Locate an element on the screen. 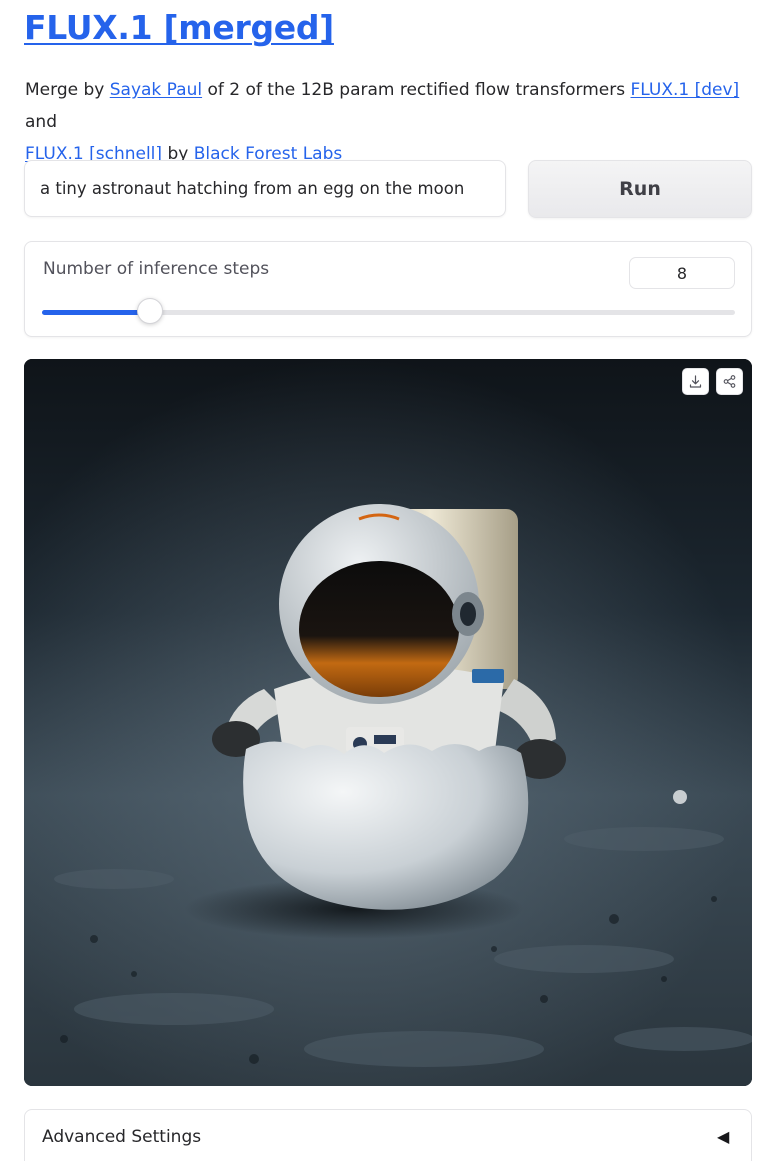 The image size is (775, 1161). slider-fill is located at coordinates (96, 312).